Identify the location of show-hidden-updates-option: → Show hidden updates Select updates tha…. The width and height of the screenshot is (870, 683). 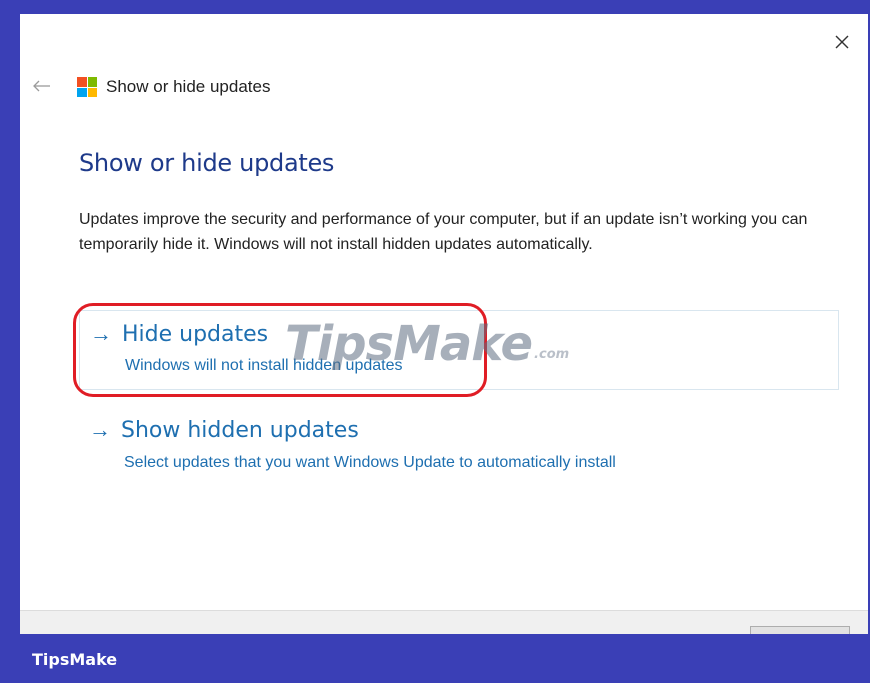
(459, 447).